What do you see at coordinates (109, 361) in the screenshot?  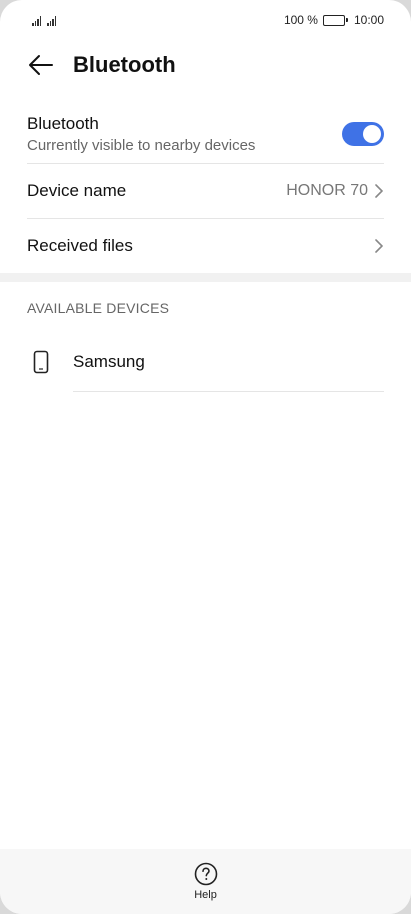 I see `device-item-label: Samsung` at bounding box center [109, 361].